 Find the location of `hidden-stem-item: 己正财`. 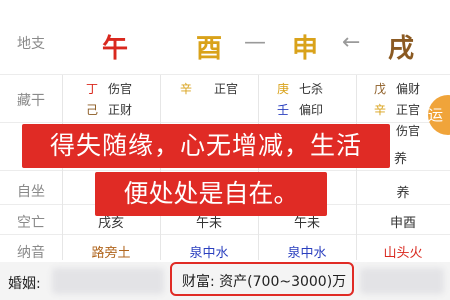

hidden-stem-item: 己正财 is located at coordinates (109, 109).